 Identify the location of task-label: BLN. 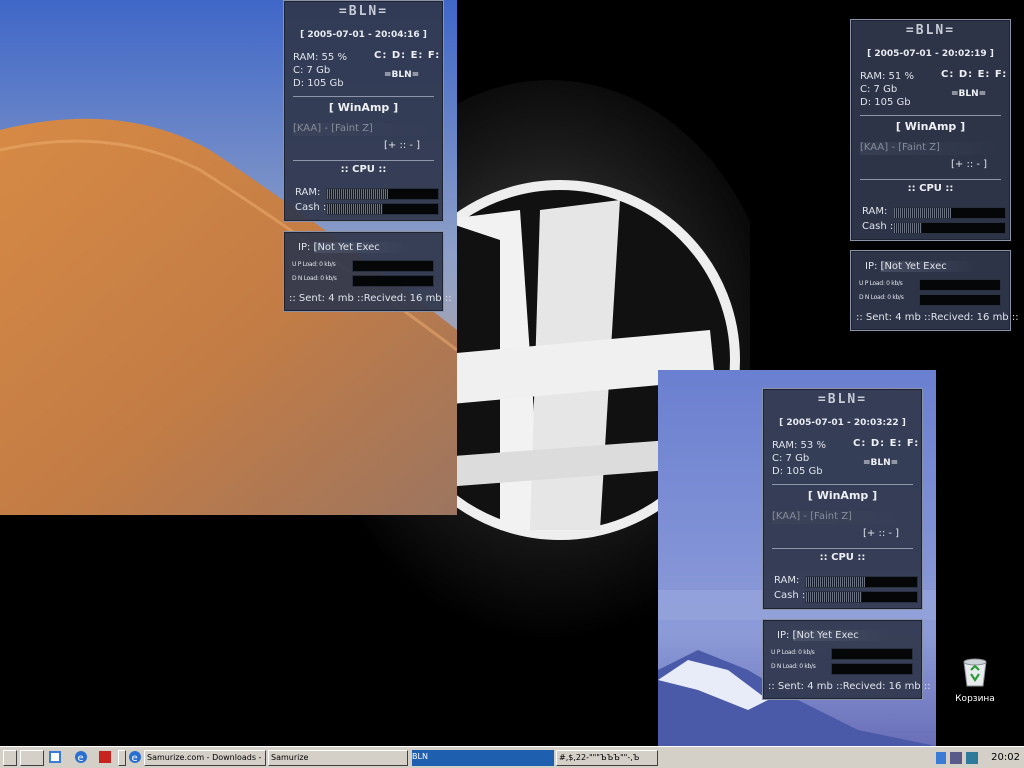
(420, 756).